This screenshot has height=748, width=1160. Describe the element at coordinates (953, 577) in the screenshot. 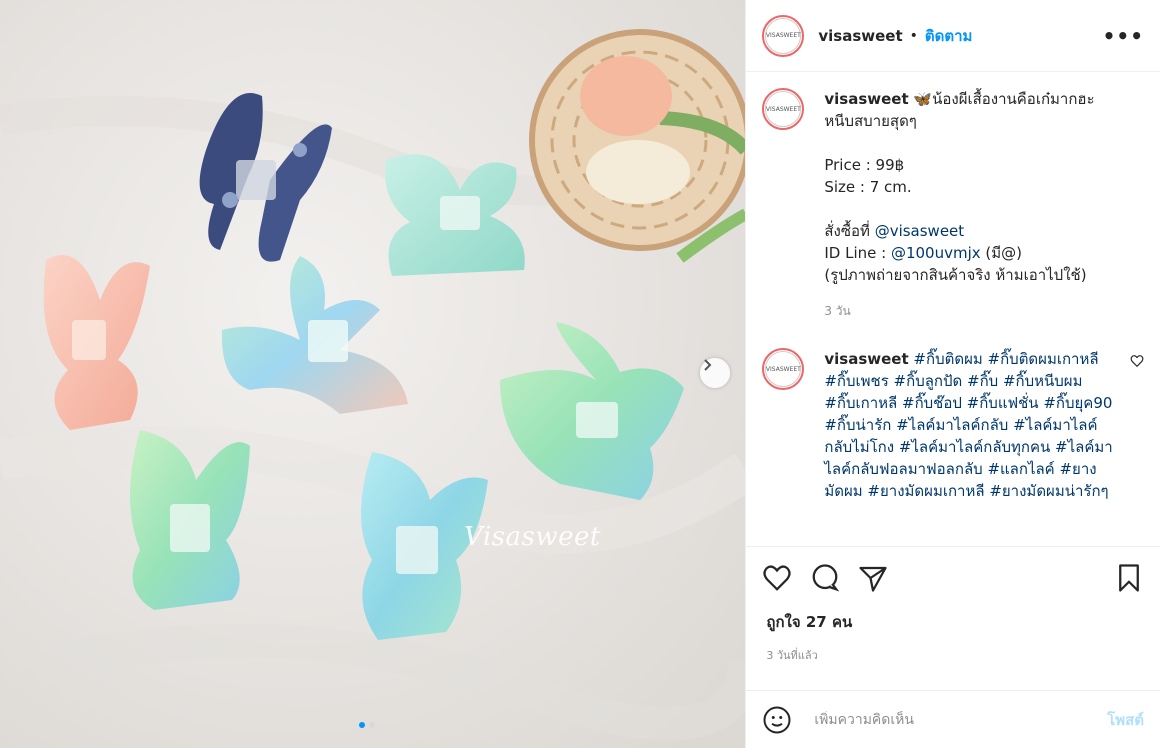

I see `action-bar` at that location.